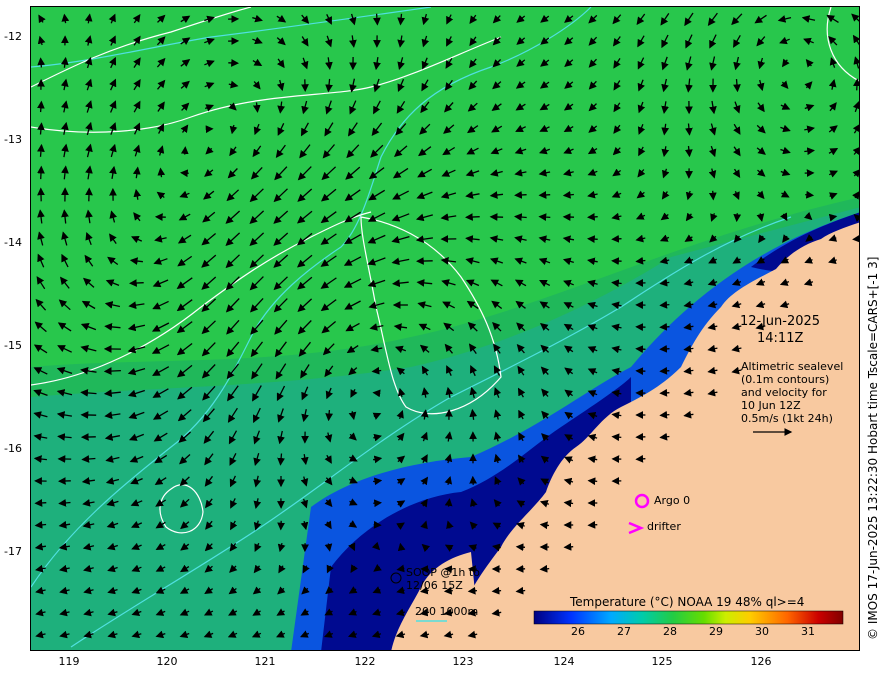  What do you see at coordinates (792, 366) in the screenshot?
I see `legend-line: Altimetric sealevel` at bounding box center [792, 366].